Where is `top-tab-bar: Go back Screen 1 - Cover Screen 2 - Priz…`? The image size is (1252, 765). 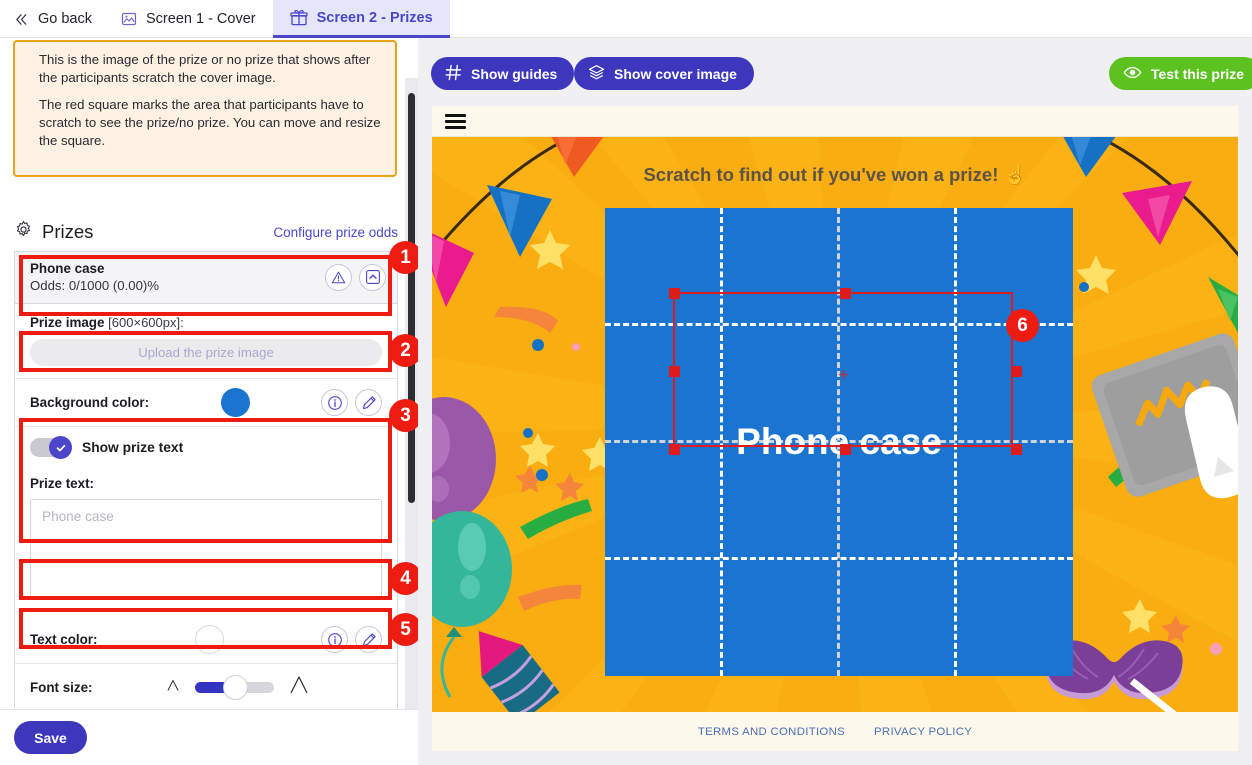
top-tab-bar: Go back Screen 1 - Cover Screen 2 - Priz… is located at coordinates (626, 19).